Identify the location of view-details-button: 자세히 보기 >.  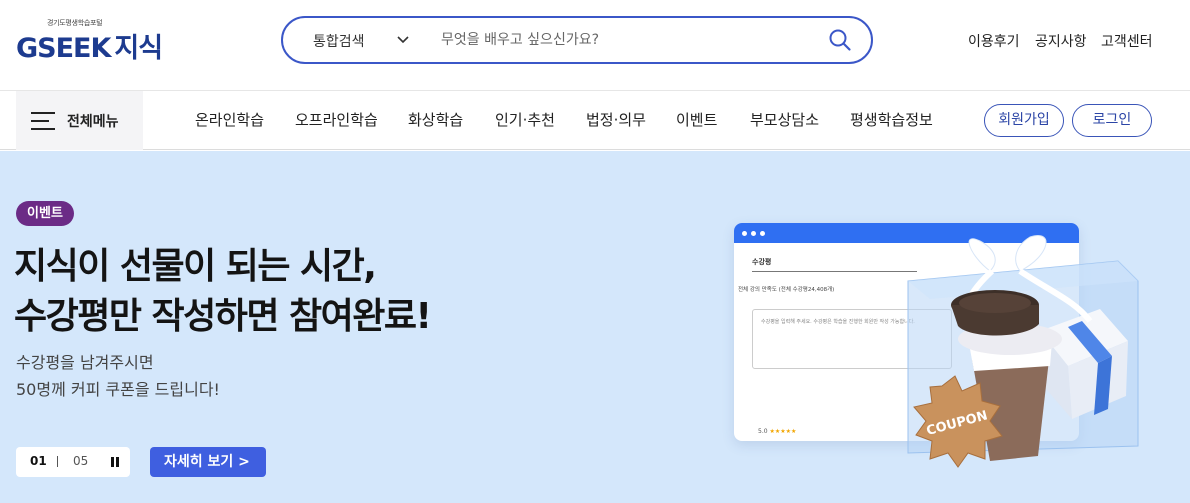
(208, 462).